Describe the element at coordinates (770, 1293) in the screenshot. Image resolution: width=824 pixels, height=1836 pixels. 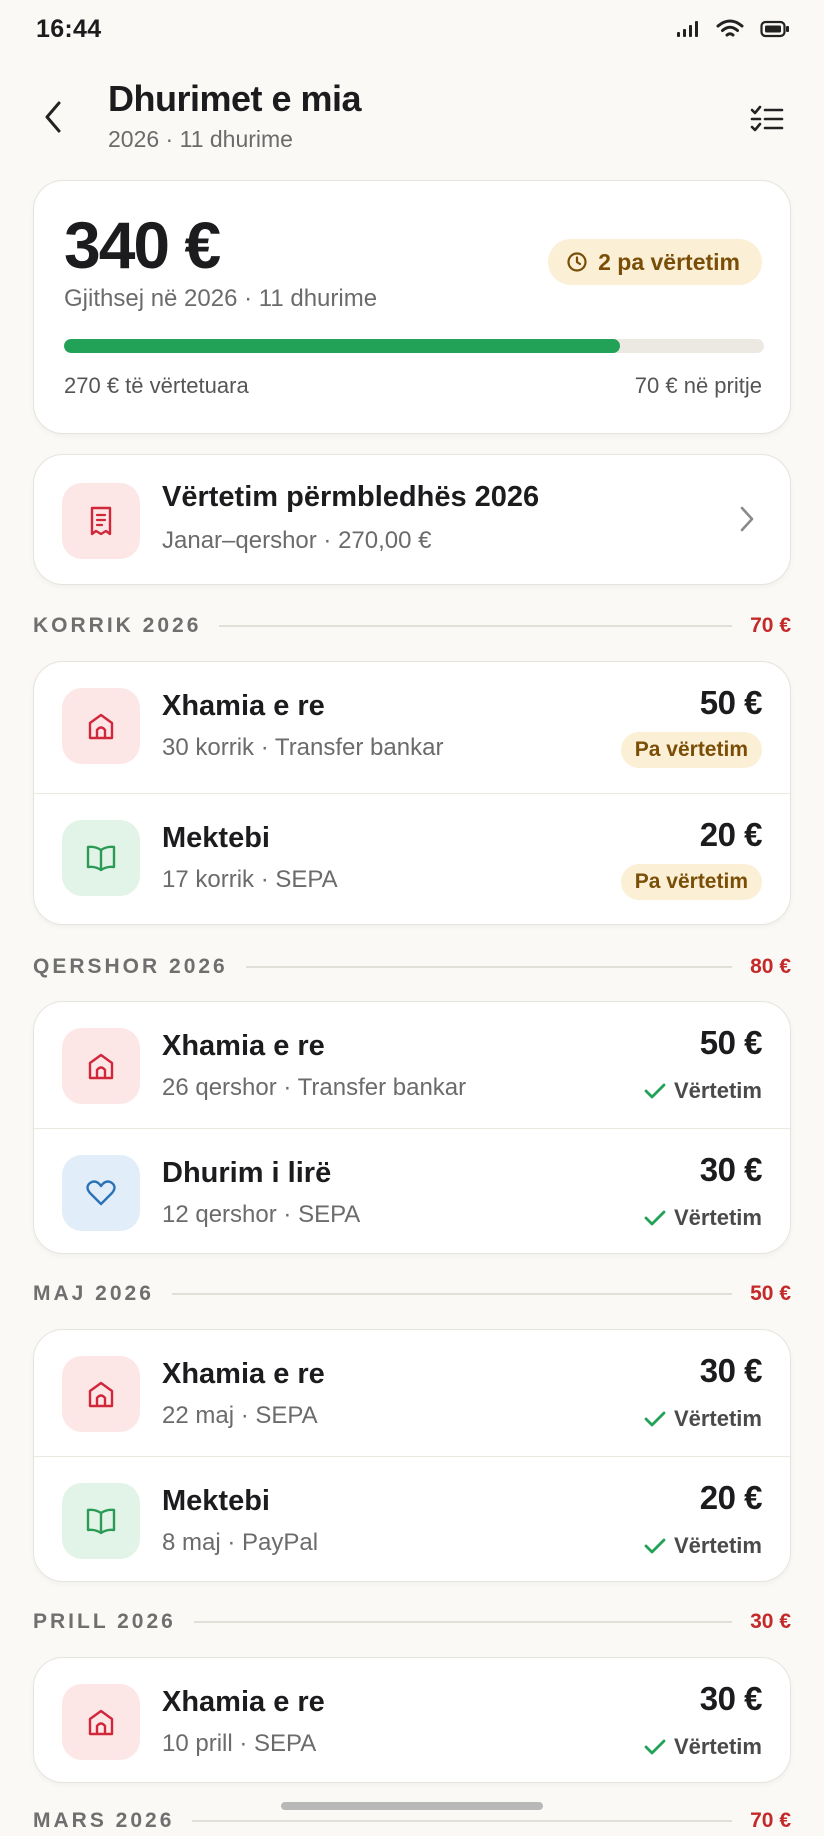
I see `section-total: 50 €` at that location.